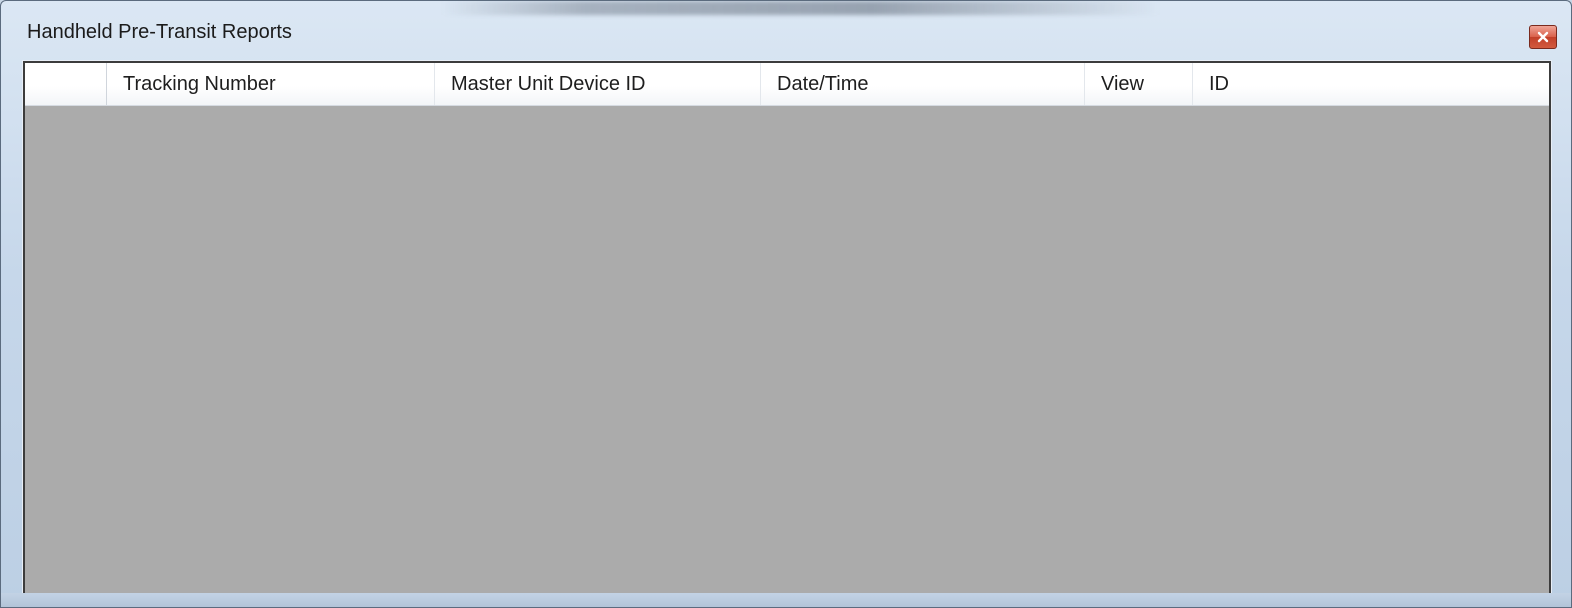 This screenshot has height=608, width=1572. Describe the element at coordinates (1139, 84) in the screenshot. I see `column-header-view: View` at that location.